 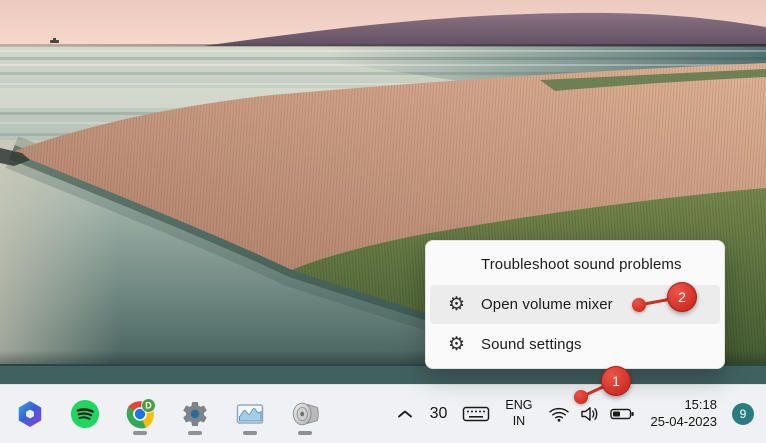 I want to click on speaker-icon, so click(x=305, y=414).